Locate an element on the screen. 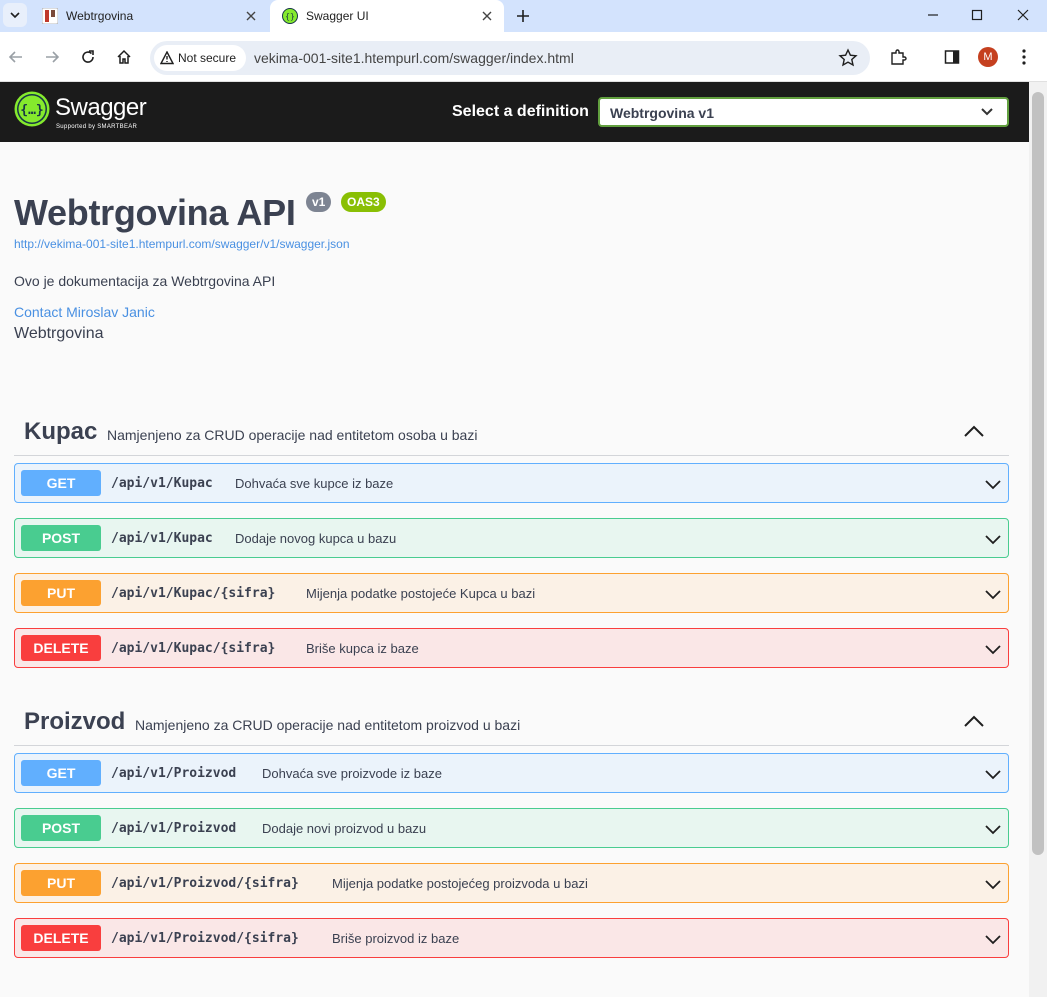 The width and height of the screenshot is (1047, 997). browser-tab-strip: Webtrgovina {} Swagger UI is located at coordinates (523, 16).